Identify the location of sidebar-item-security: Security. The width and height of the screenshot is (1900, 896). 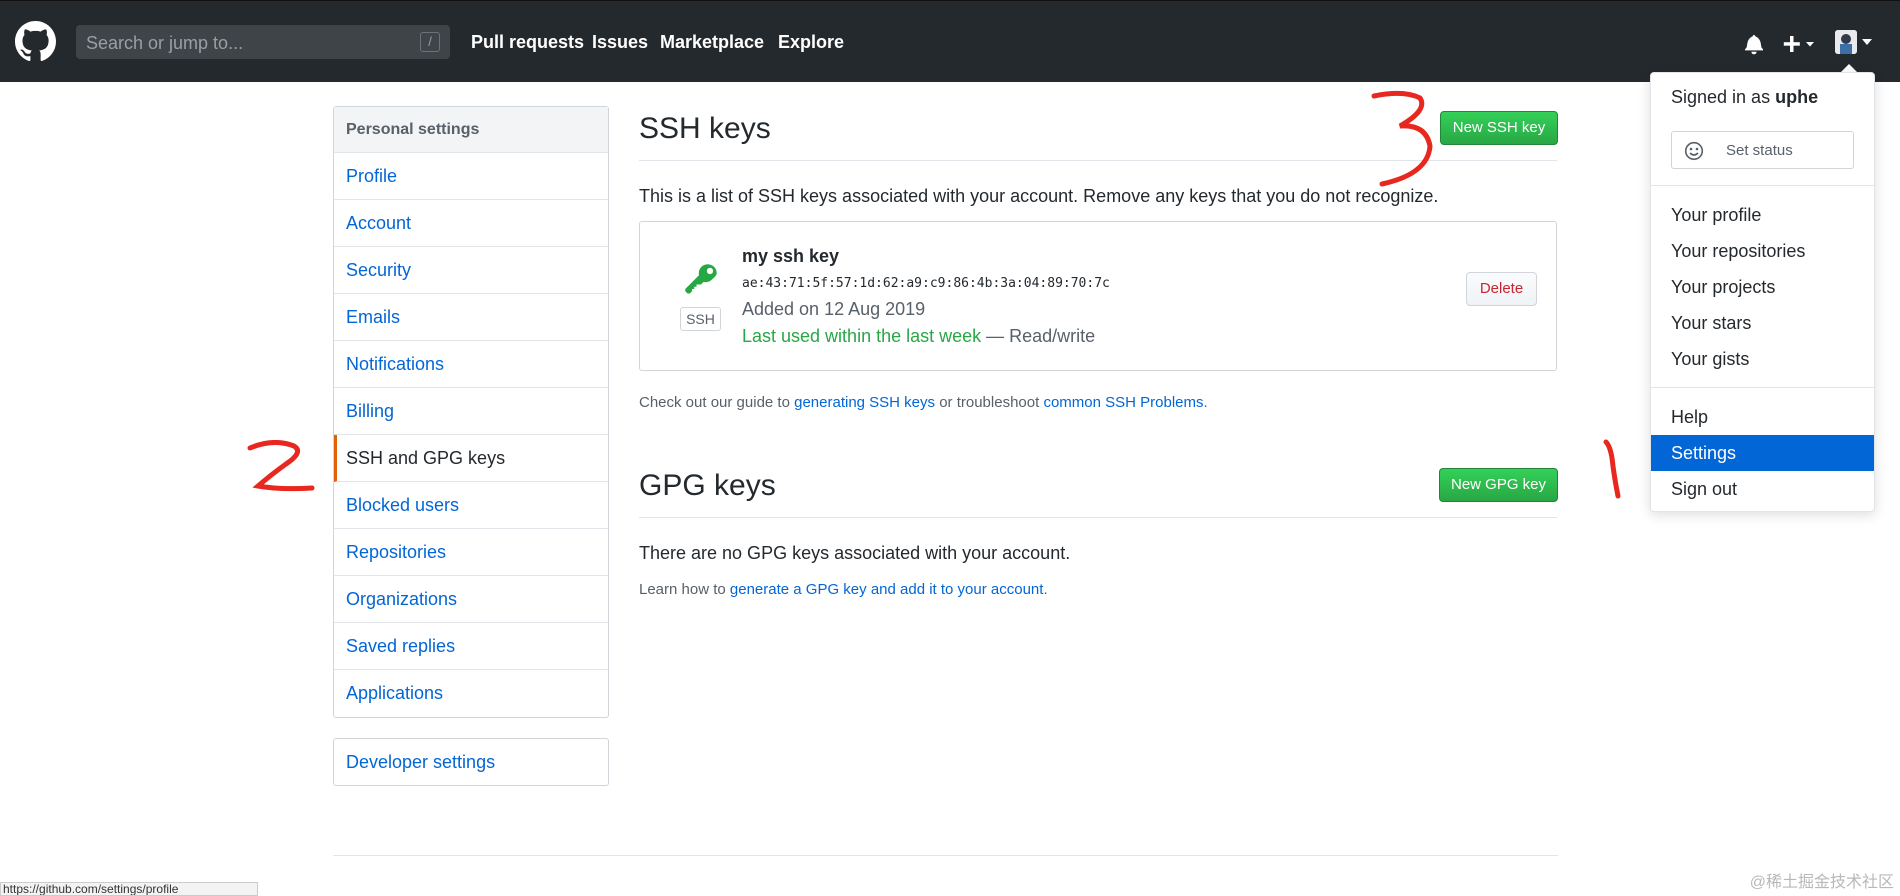
(471, 270).